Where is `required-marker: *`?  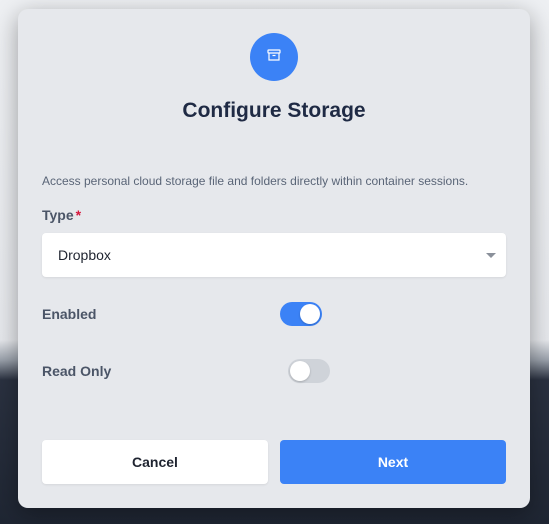 required-marker: * is located at coordinates (78, 215).